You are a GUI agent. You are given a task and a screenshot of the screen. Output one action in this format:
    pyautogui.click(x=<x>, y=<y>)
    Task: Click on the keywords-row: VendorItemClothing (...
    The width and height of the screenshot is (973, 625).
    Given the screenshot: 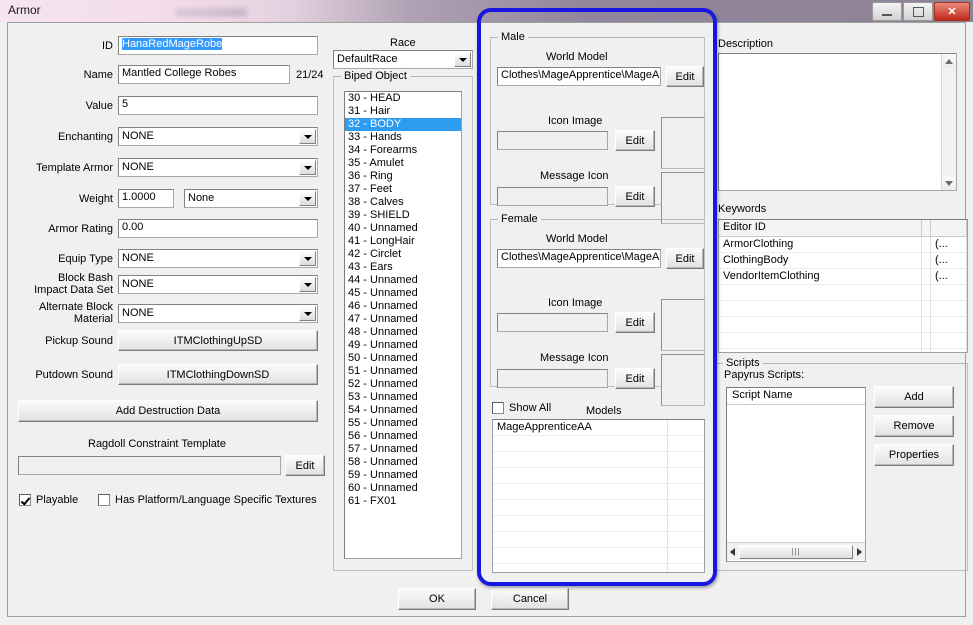 What is the action you would take?
    pyautogui.click(x=843, y=277)
    